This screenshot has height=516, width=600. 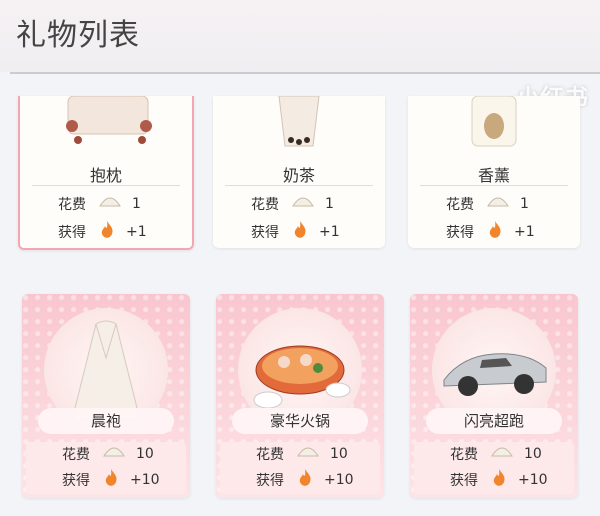 I want to click on gift-name: 闪亮超跑, so click(x=494, y=421).